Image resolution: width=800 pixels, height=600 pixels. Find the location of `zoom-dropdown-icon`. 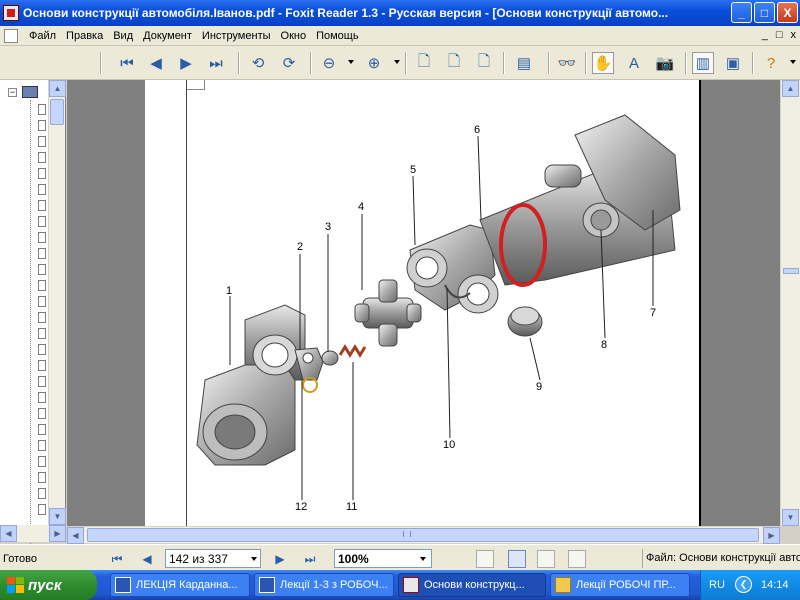

zoom-dropdown-icon is located at coordinates (423, 559).